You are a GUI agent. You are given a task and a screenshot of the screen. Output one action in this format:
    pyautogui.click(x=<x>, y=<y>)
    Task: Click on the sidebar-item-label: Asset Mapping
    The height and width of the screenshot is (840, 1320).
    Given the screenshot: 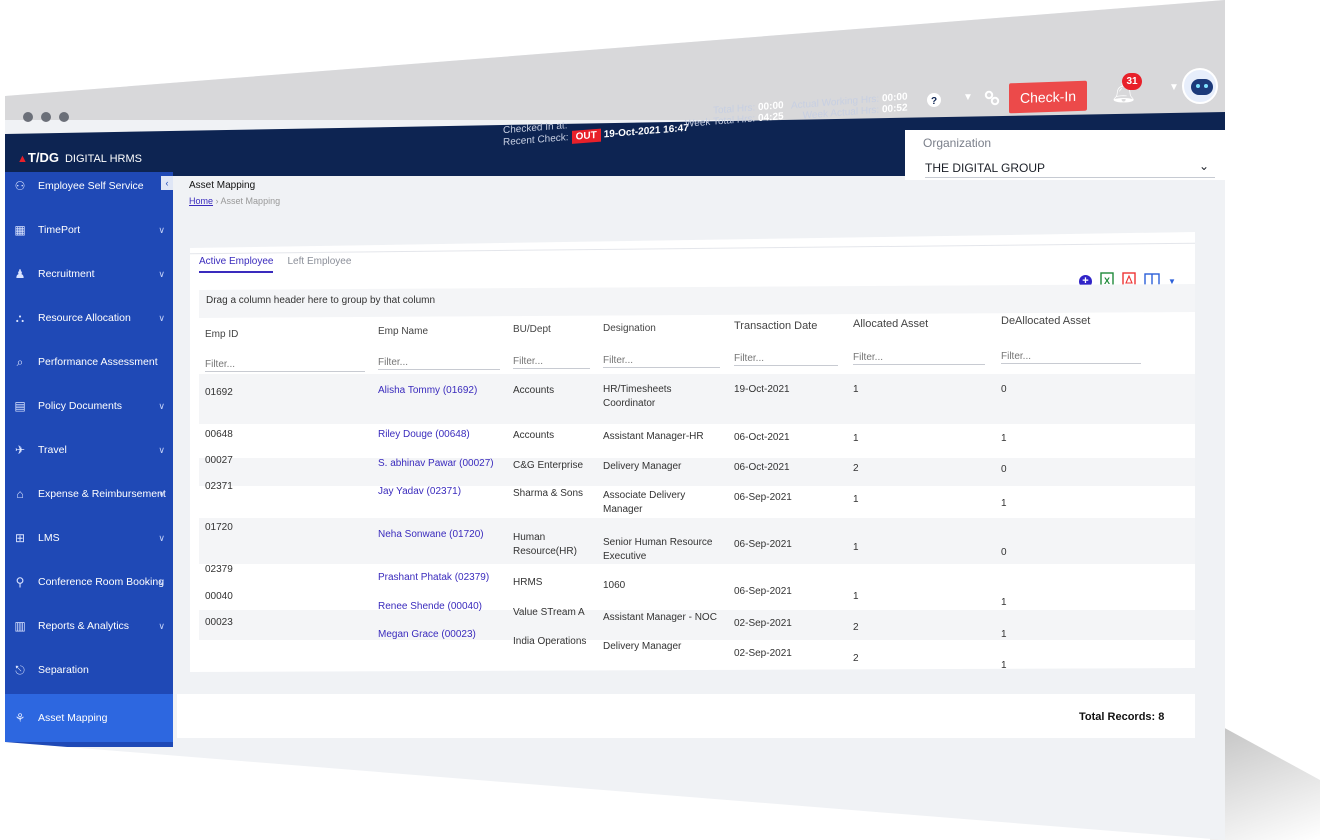 What is the action you would take?
    pyautogui.click(x=73, y=718)
    